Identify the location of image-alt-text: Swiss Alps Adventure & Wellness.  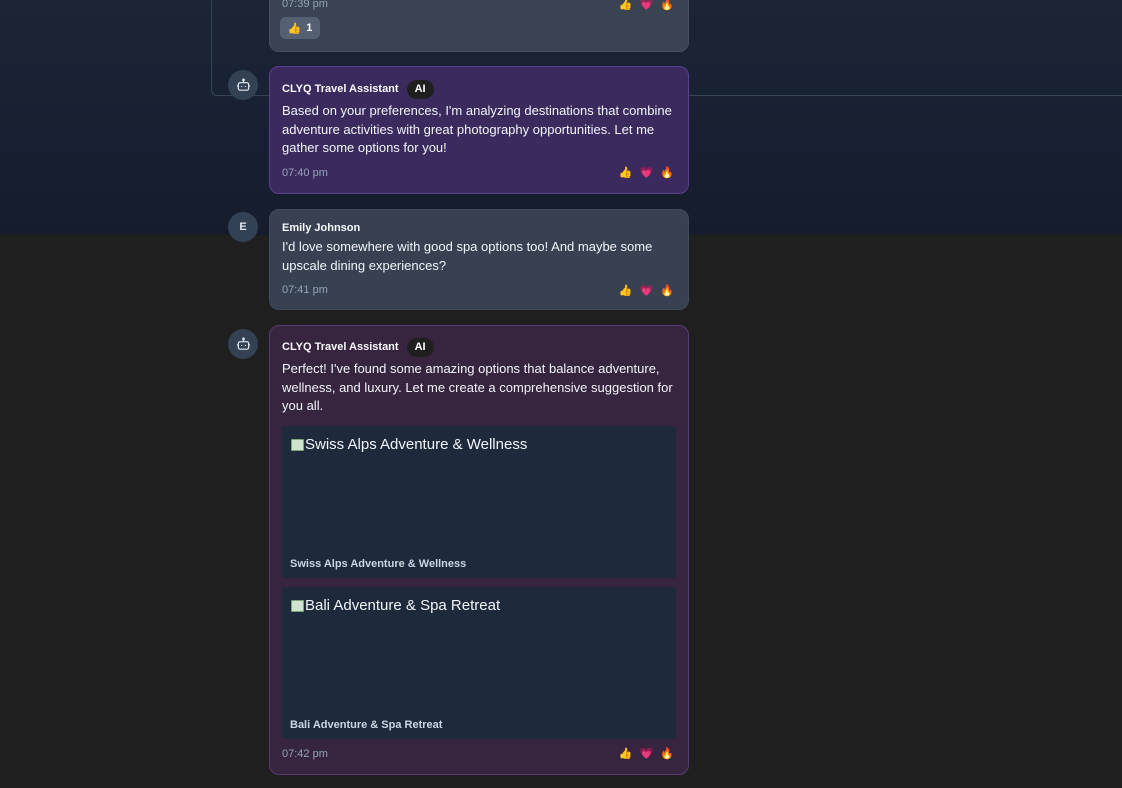
(416, 444).